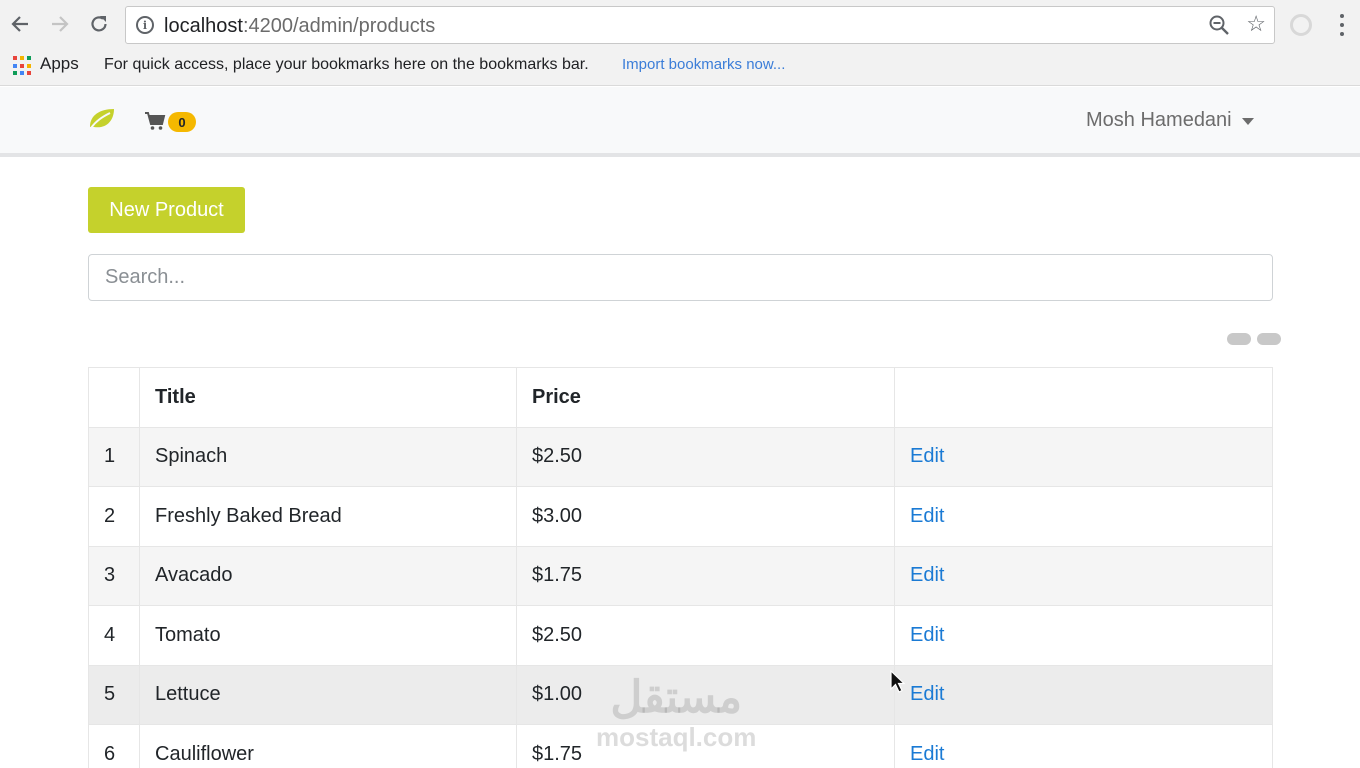 This screenshot has height=768, width=1360. What do you see at coordinates (145, 25) in the screenshot?
I see `site-info-icon: i` at bounding box center [145, 25].